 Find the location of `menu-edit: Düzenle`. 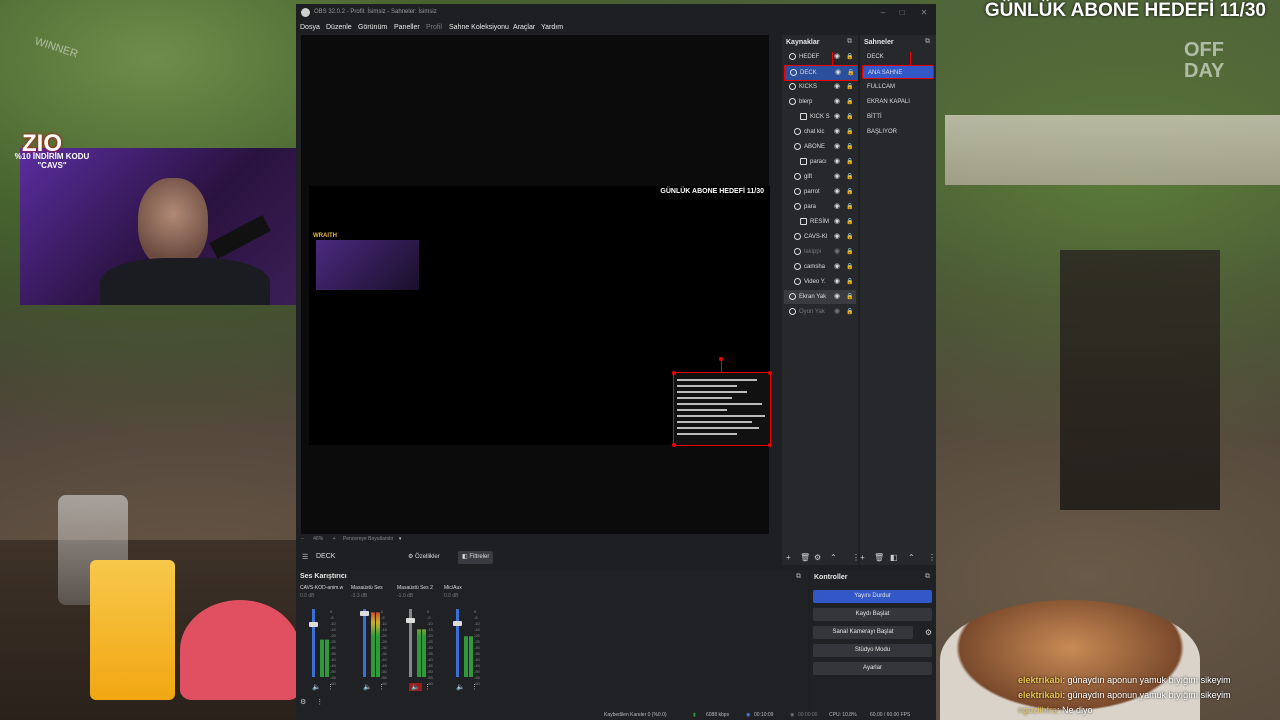

menu-edit: Düzenle is located at coordinates (339, 27).